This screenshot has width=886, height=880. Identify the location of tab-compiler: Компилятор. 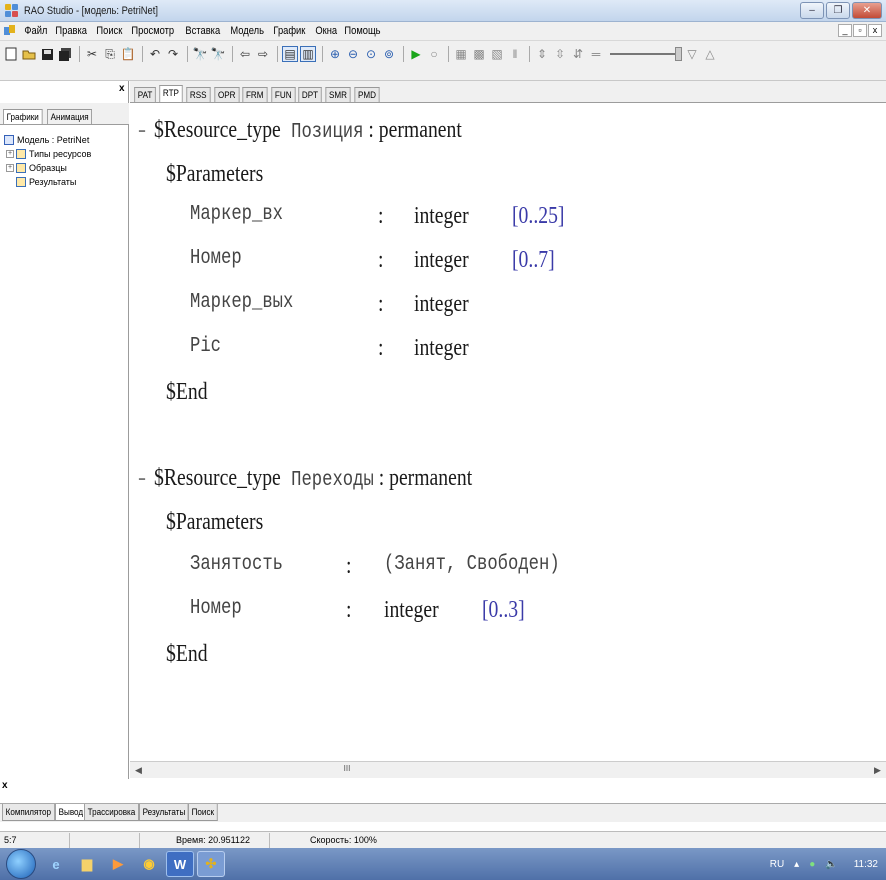
(28, 812).